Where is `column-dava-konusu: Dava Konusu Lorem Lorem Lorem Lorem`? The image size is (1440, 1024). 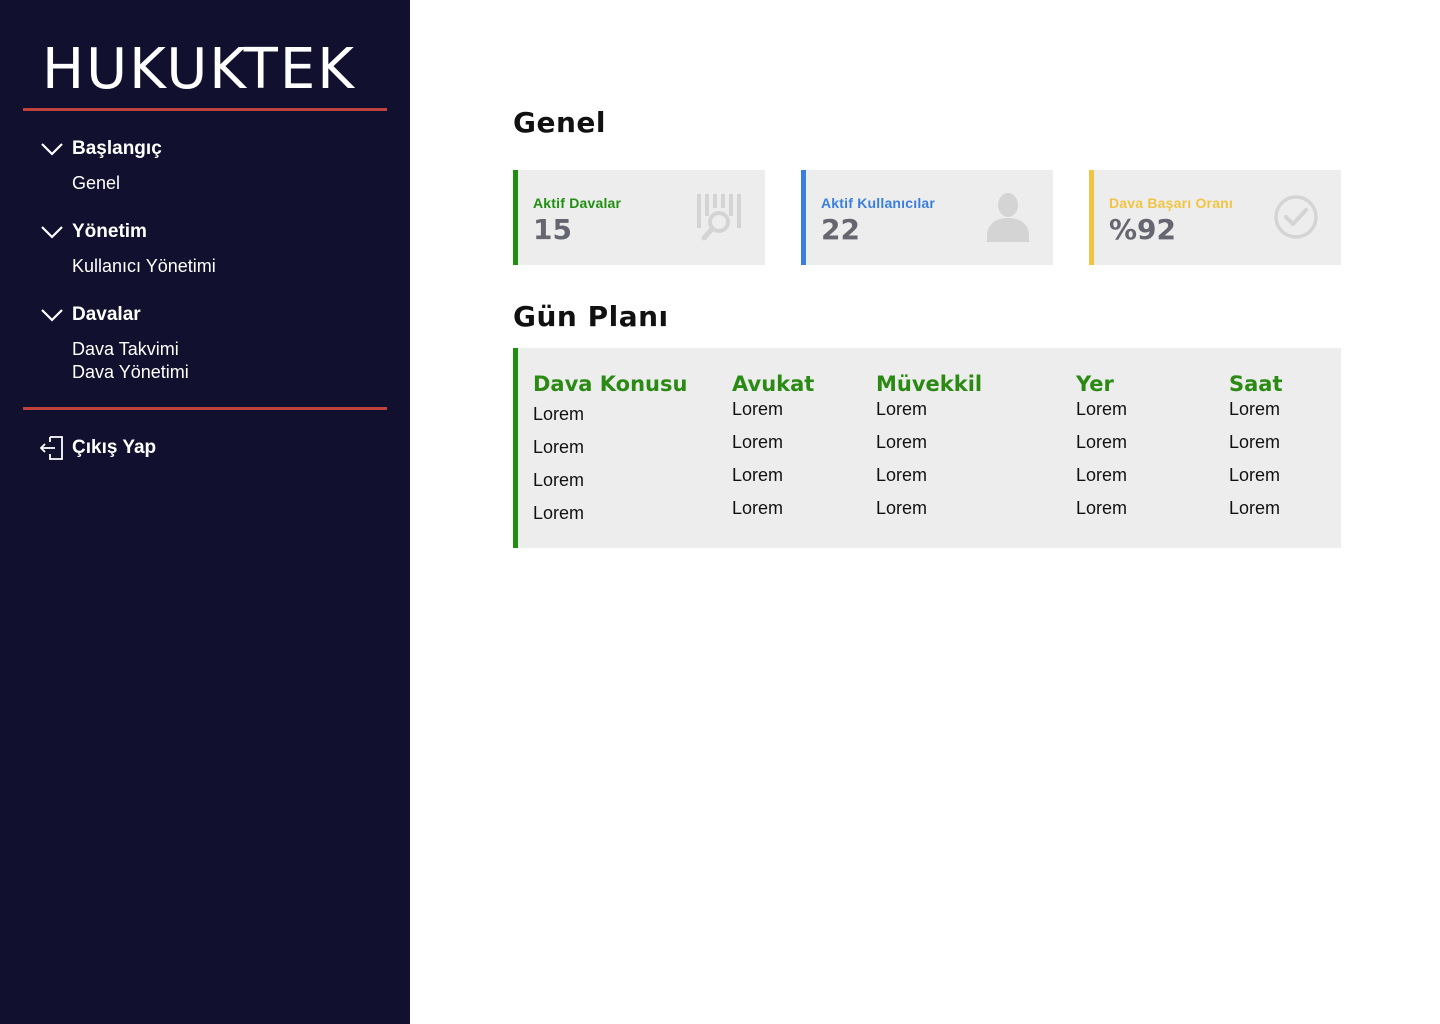
column-dava-konusu: Dava Konusu Lorem Lorem Lorem Lorem is located at coordinates (610, 450).